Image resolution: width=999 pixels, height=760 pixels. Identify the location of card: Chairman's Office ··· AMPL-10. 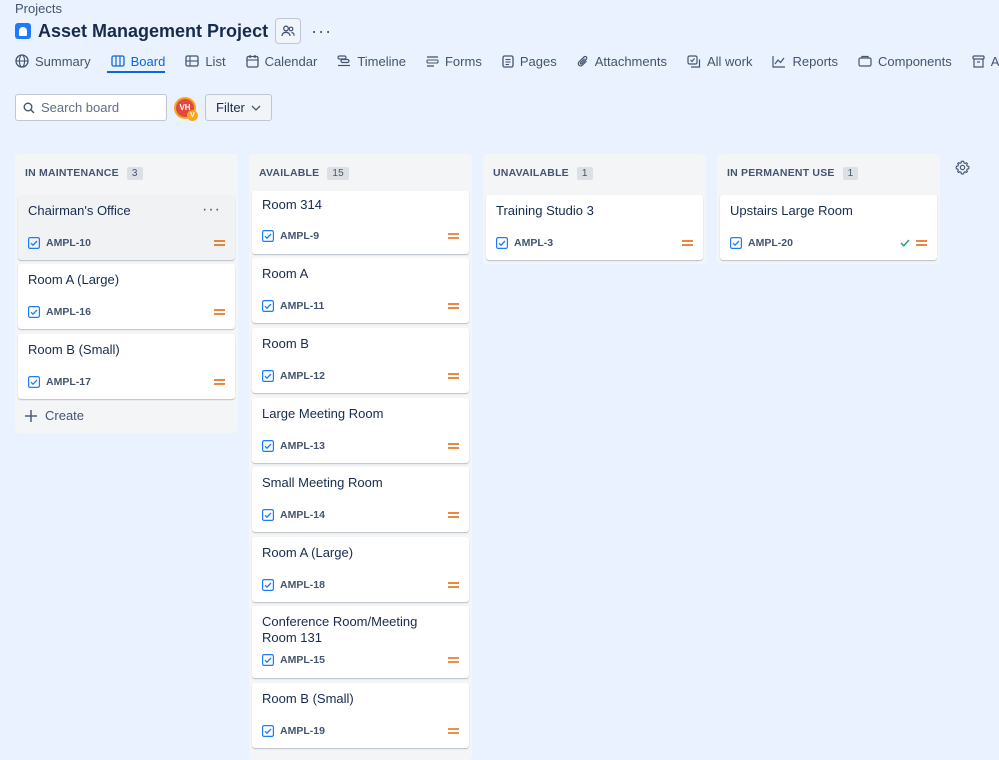
(126, 227).